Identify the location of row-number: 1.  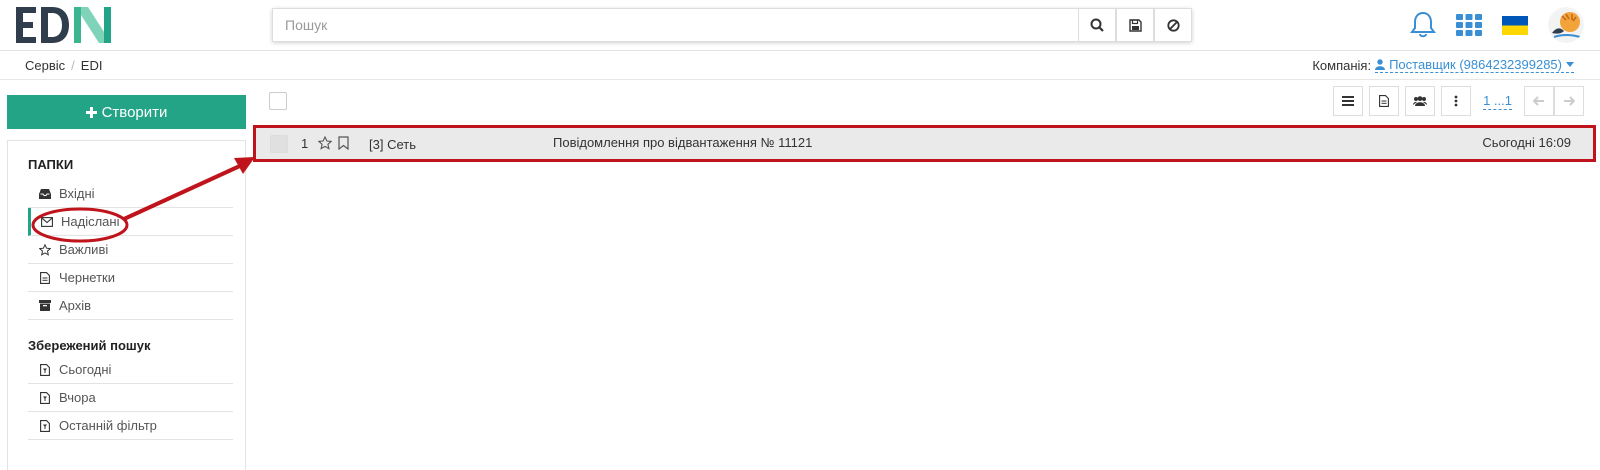
(305, 143).